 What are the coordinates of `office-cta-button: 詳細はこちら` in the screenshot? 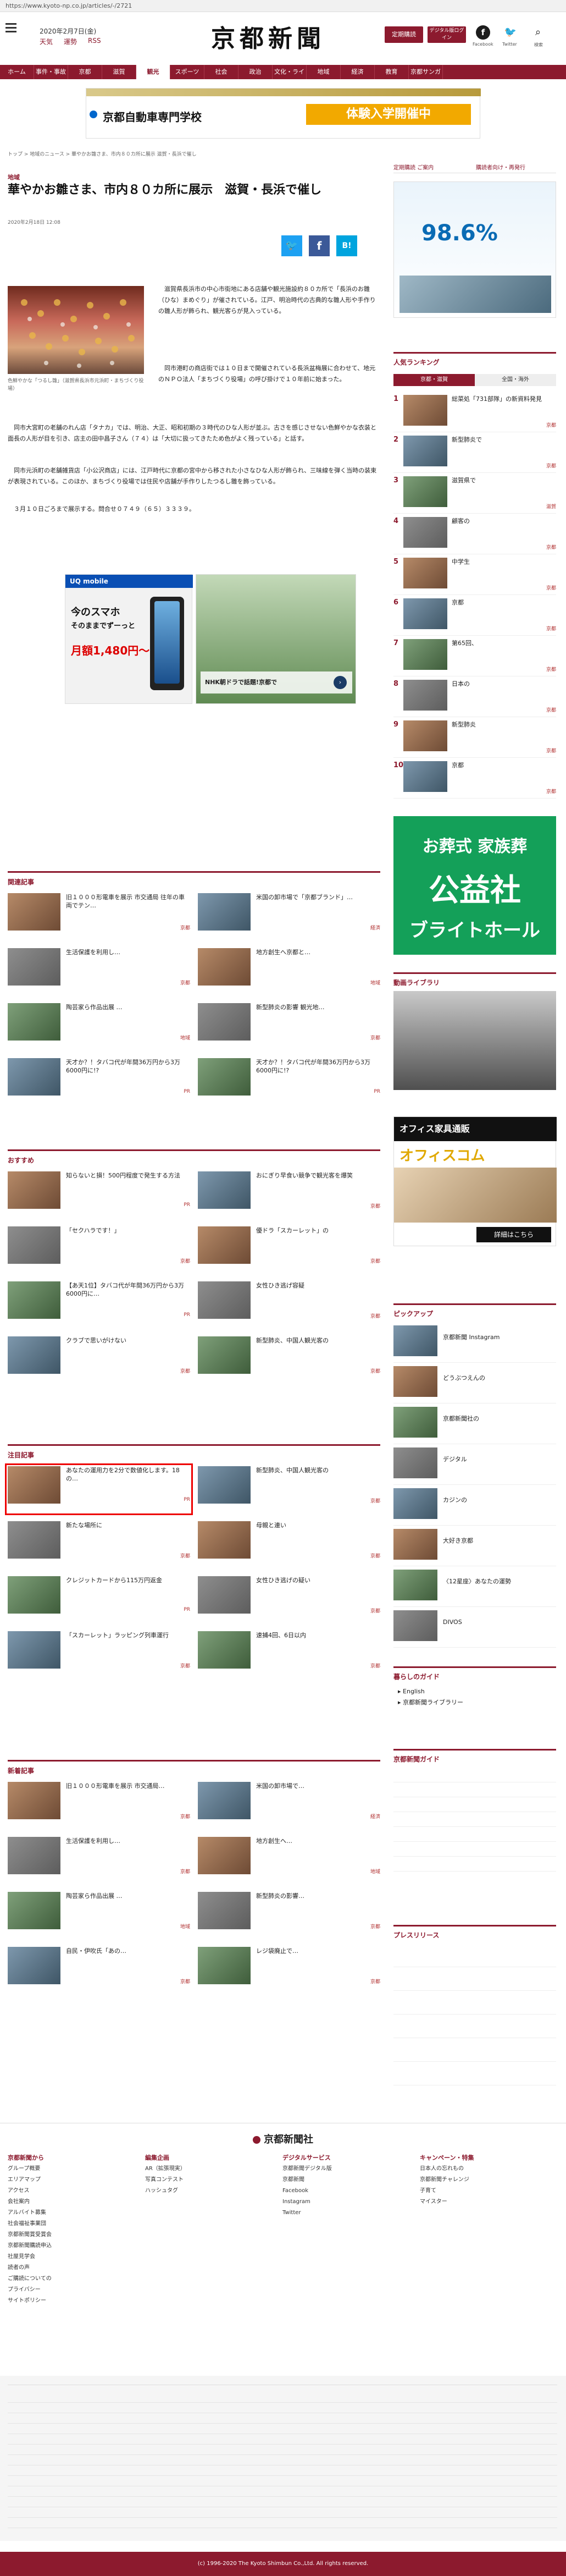 It's located at (513, 1234).